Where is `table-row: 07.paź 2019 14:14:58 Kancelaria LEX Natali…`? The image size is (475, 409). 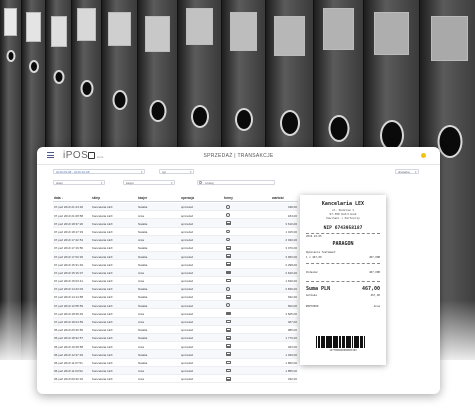 table-row: 07.paź 2019 14:14:58 Kancelaria LEX Natali… is located at coordinates (175, 297).